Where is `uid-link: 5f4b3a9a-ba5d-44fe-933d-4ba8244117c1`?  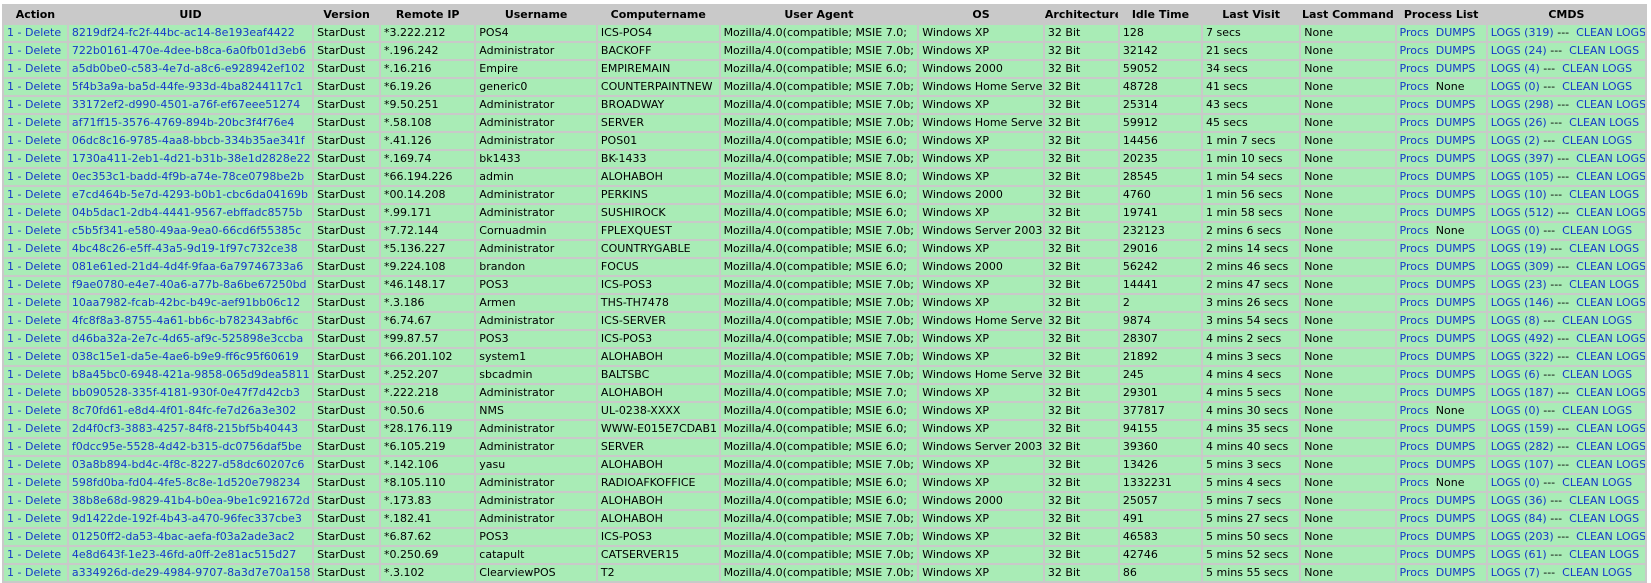
uid-link: 5f4b3a9a-ba5d-44fe-933d-4ba8244117c1 is located at coordinates (187, 86).